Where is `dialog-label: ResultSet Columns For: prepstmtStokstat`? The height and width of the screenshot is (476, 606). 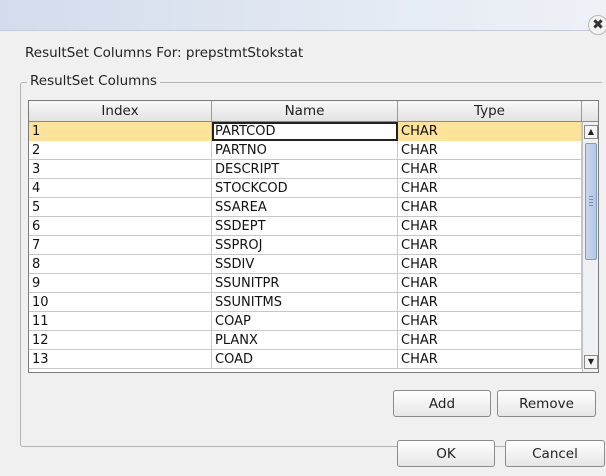 dialog-label: ResultSet Columns For: prepstmtStokstat is located at coordinates (164, 53).